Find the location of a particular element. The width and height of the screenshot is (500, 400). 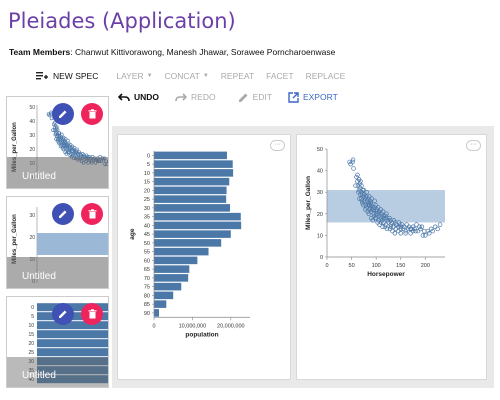

facet-button: FACET is located at coordinates (279, 76).